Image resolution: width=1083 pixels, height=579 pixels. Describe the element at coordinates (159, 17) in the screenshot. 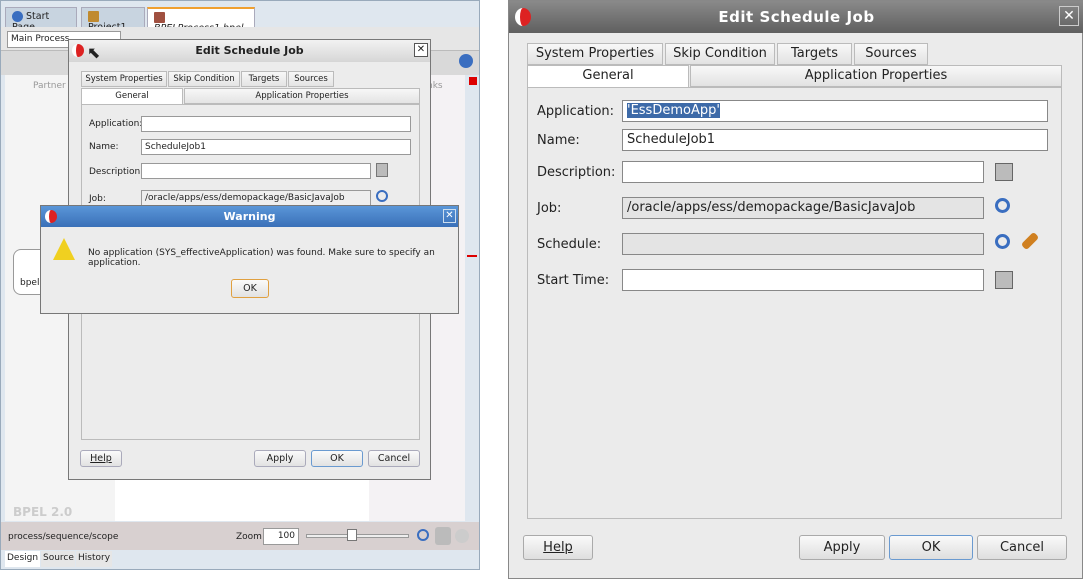

I see `bpel-icon` at that location.